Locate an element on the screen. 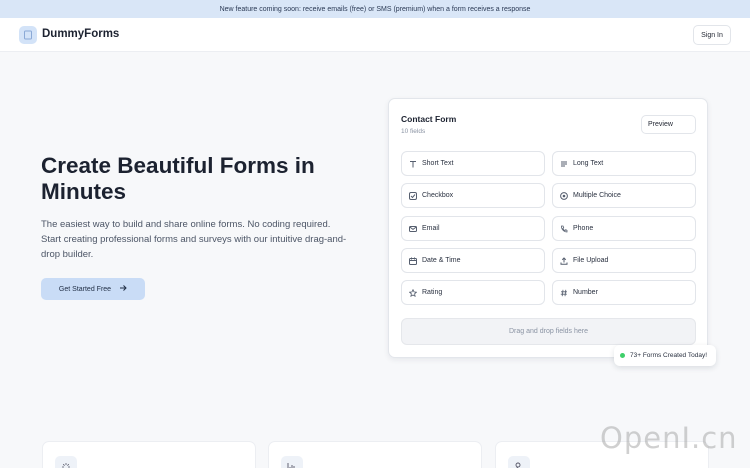 This screenshot has height=468, width=750. drop-zone: Drag and drop fields here is located at coordinates (548, 331).